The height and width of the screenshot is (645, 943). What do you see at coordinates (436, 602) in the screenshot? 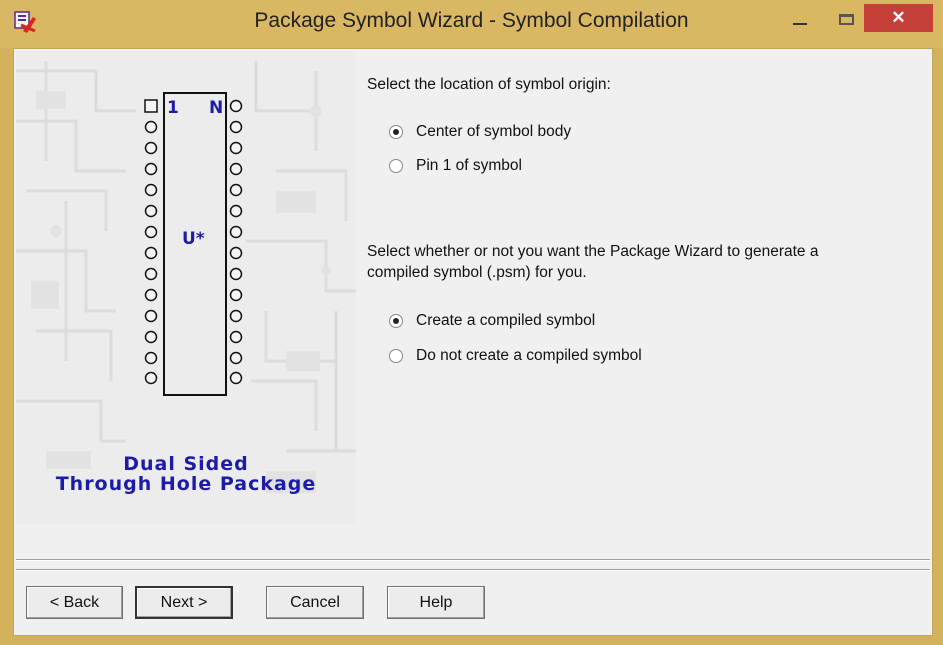
I see `help-button: Help` at bounding box center [436, 602].